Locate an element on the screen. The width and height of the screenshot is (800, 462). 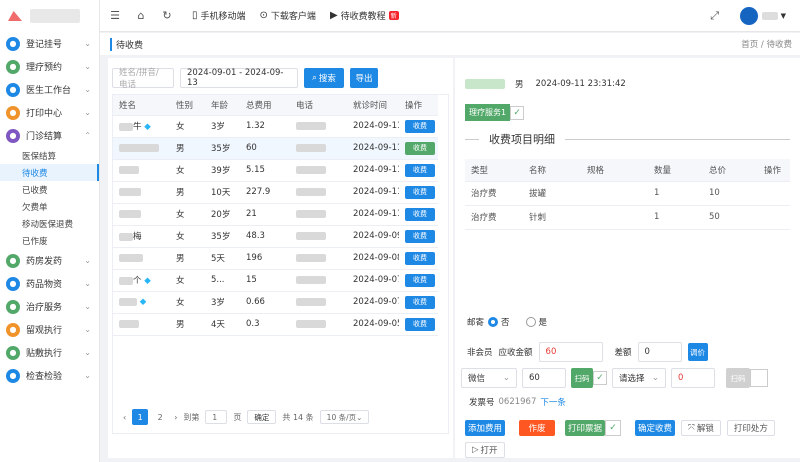
open-button: ▷ 打开 is located at coordinates (485, 450).